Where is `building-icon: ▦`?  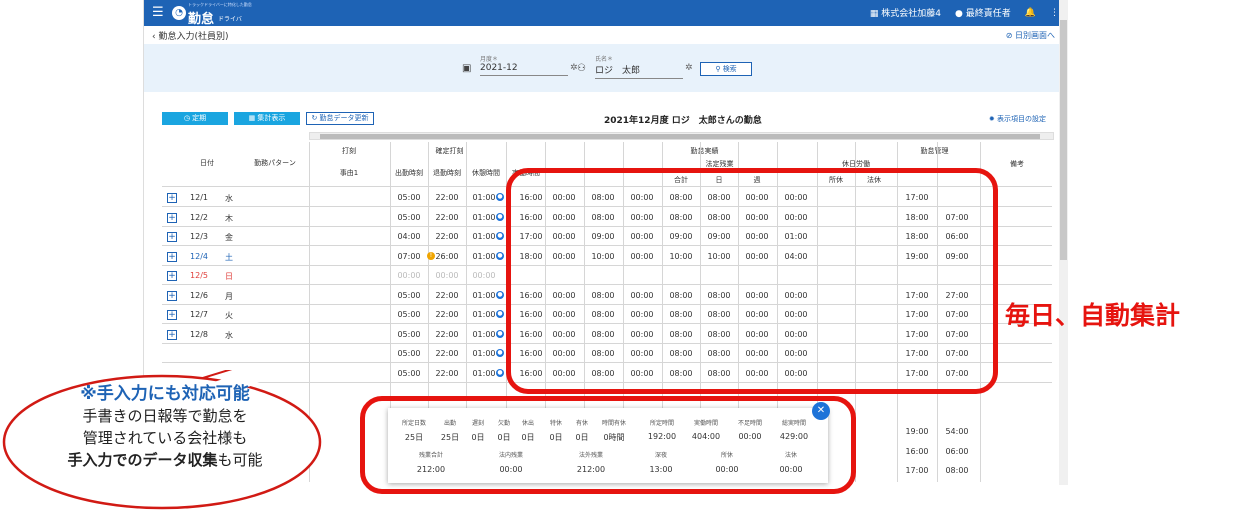
building-icon: ▦ is located at coordinates (874, 14).